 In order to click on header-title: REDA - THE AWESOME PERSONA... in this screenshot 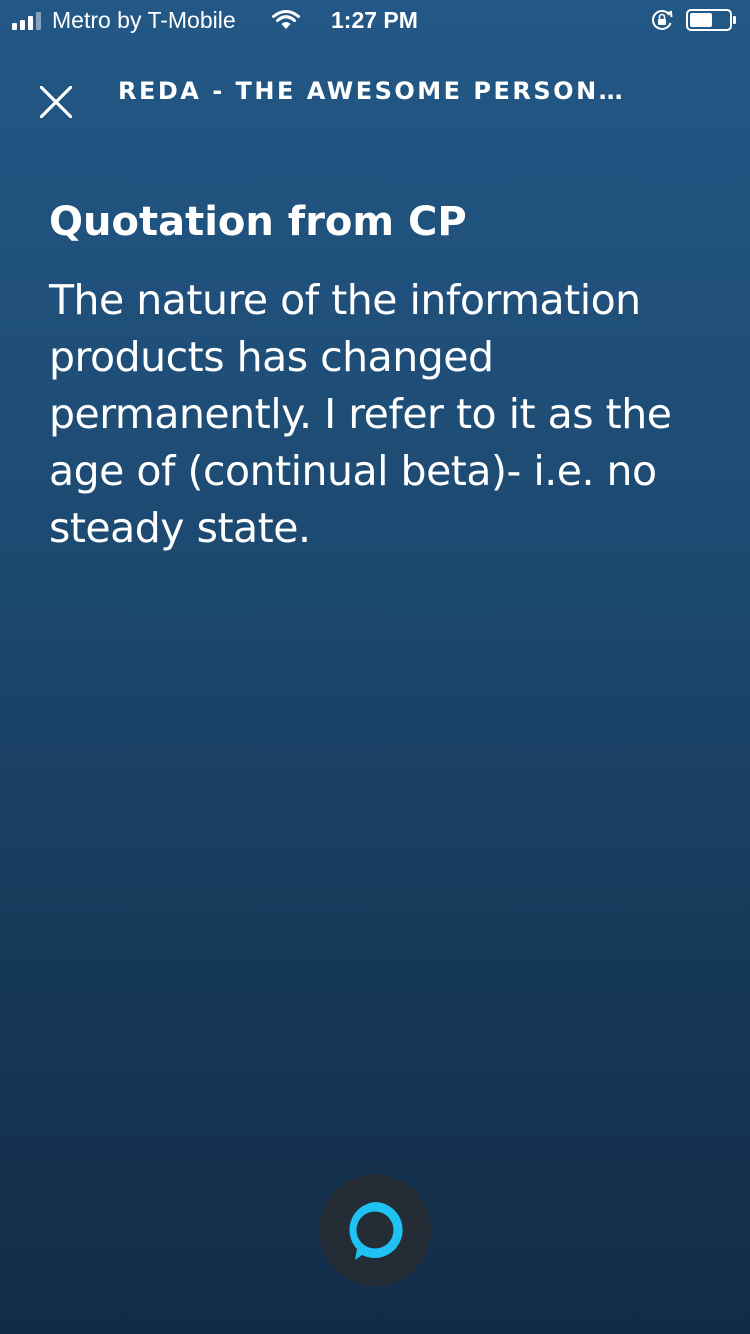, I will do `click(378, 91)`.